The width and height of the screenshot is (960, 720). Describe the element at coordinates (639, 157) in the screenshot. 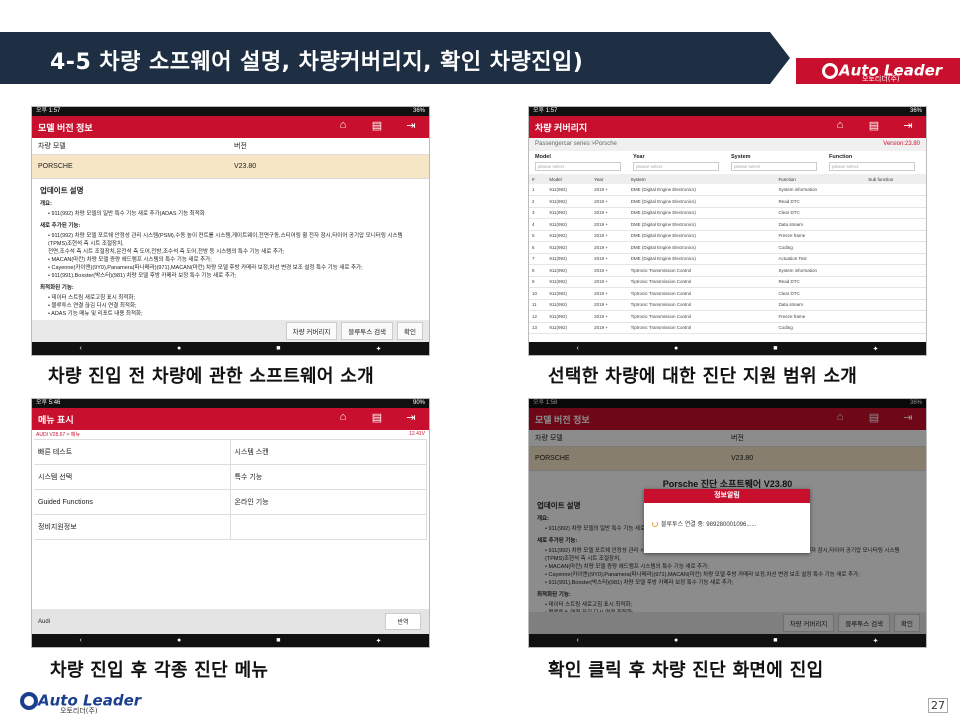

I see `filter-label-year: Year` at that location.